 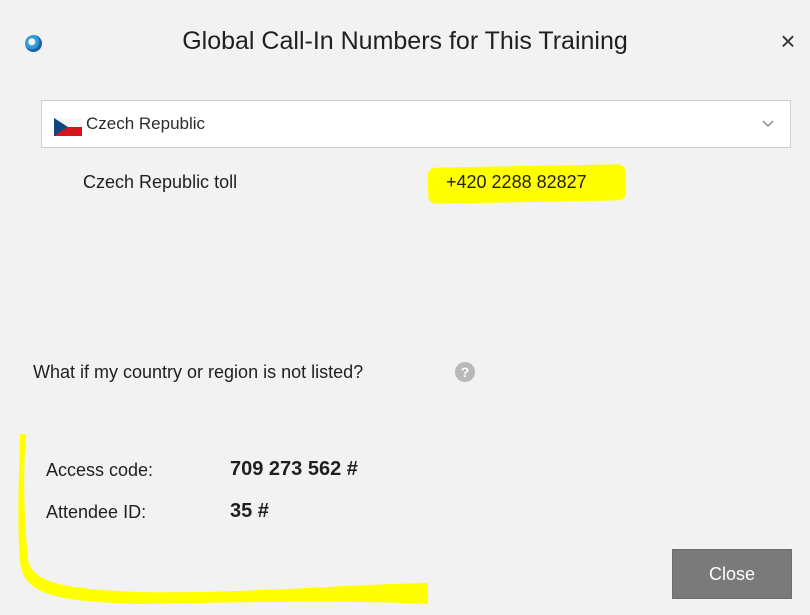 I want to click on question-icon: ?, so click(x=465, y=372).